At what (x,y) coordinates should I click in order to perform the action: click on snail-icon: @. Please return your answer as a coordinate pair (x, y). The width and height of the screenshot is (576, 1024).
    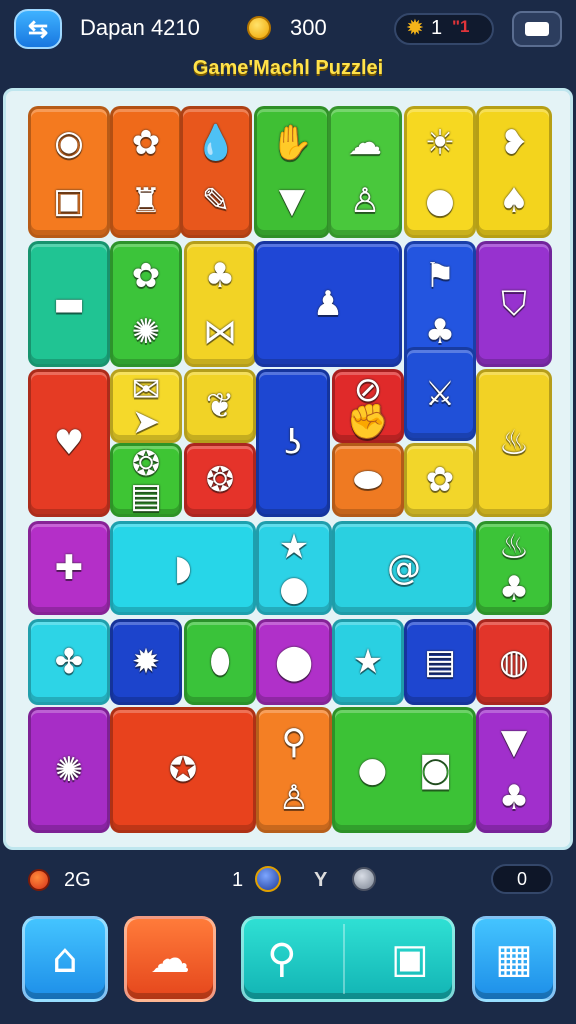
    Looking at the image, I should click on (404, 568).